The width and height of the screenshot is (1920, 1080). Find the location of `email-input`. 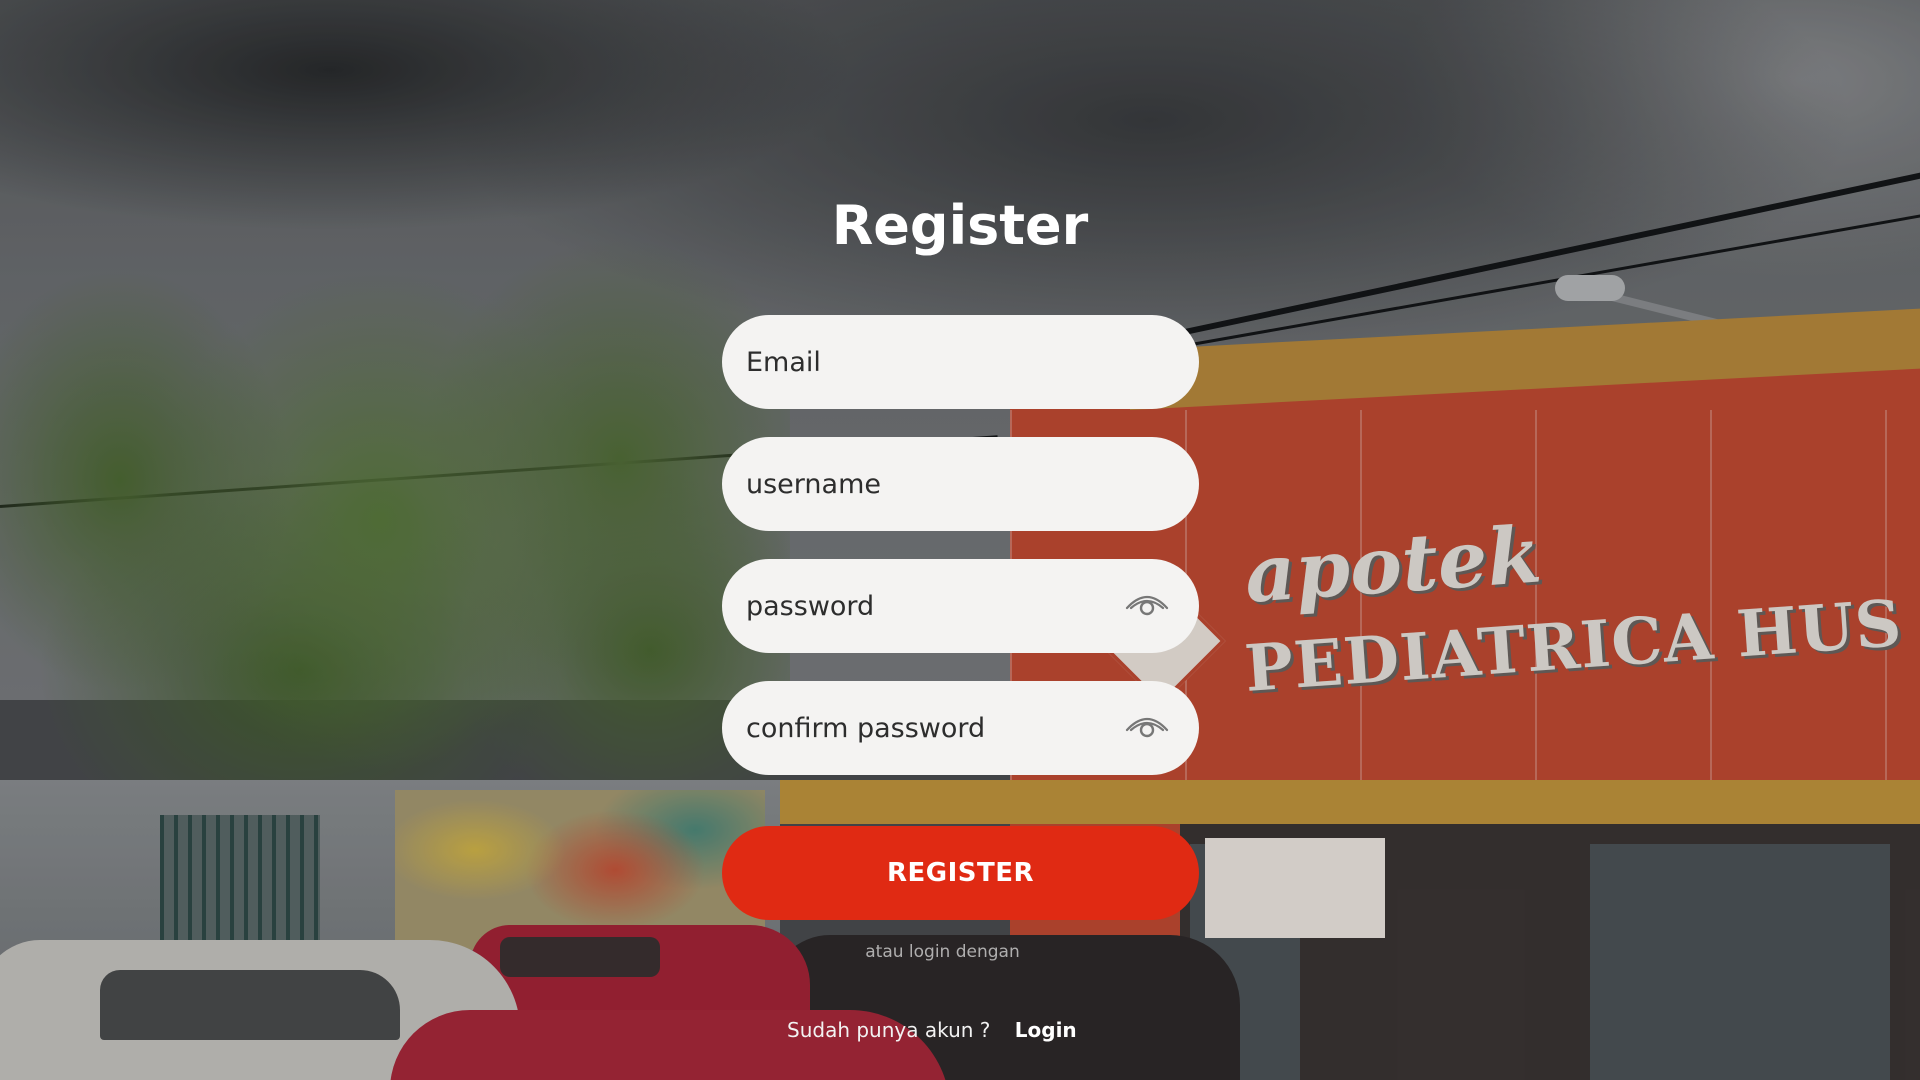

email-input is located at coordinates (926, 362).